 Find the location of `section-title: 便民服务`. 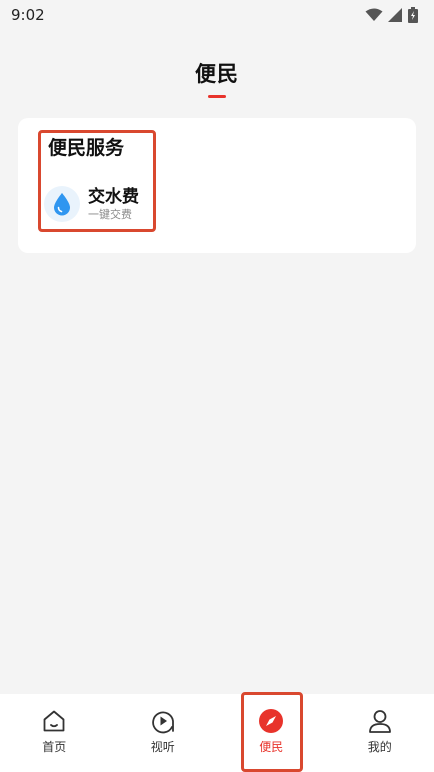

section-title: 便民服务 is located at coordinates (86, 148).